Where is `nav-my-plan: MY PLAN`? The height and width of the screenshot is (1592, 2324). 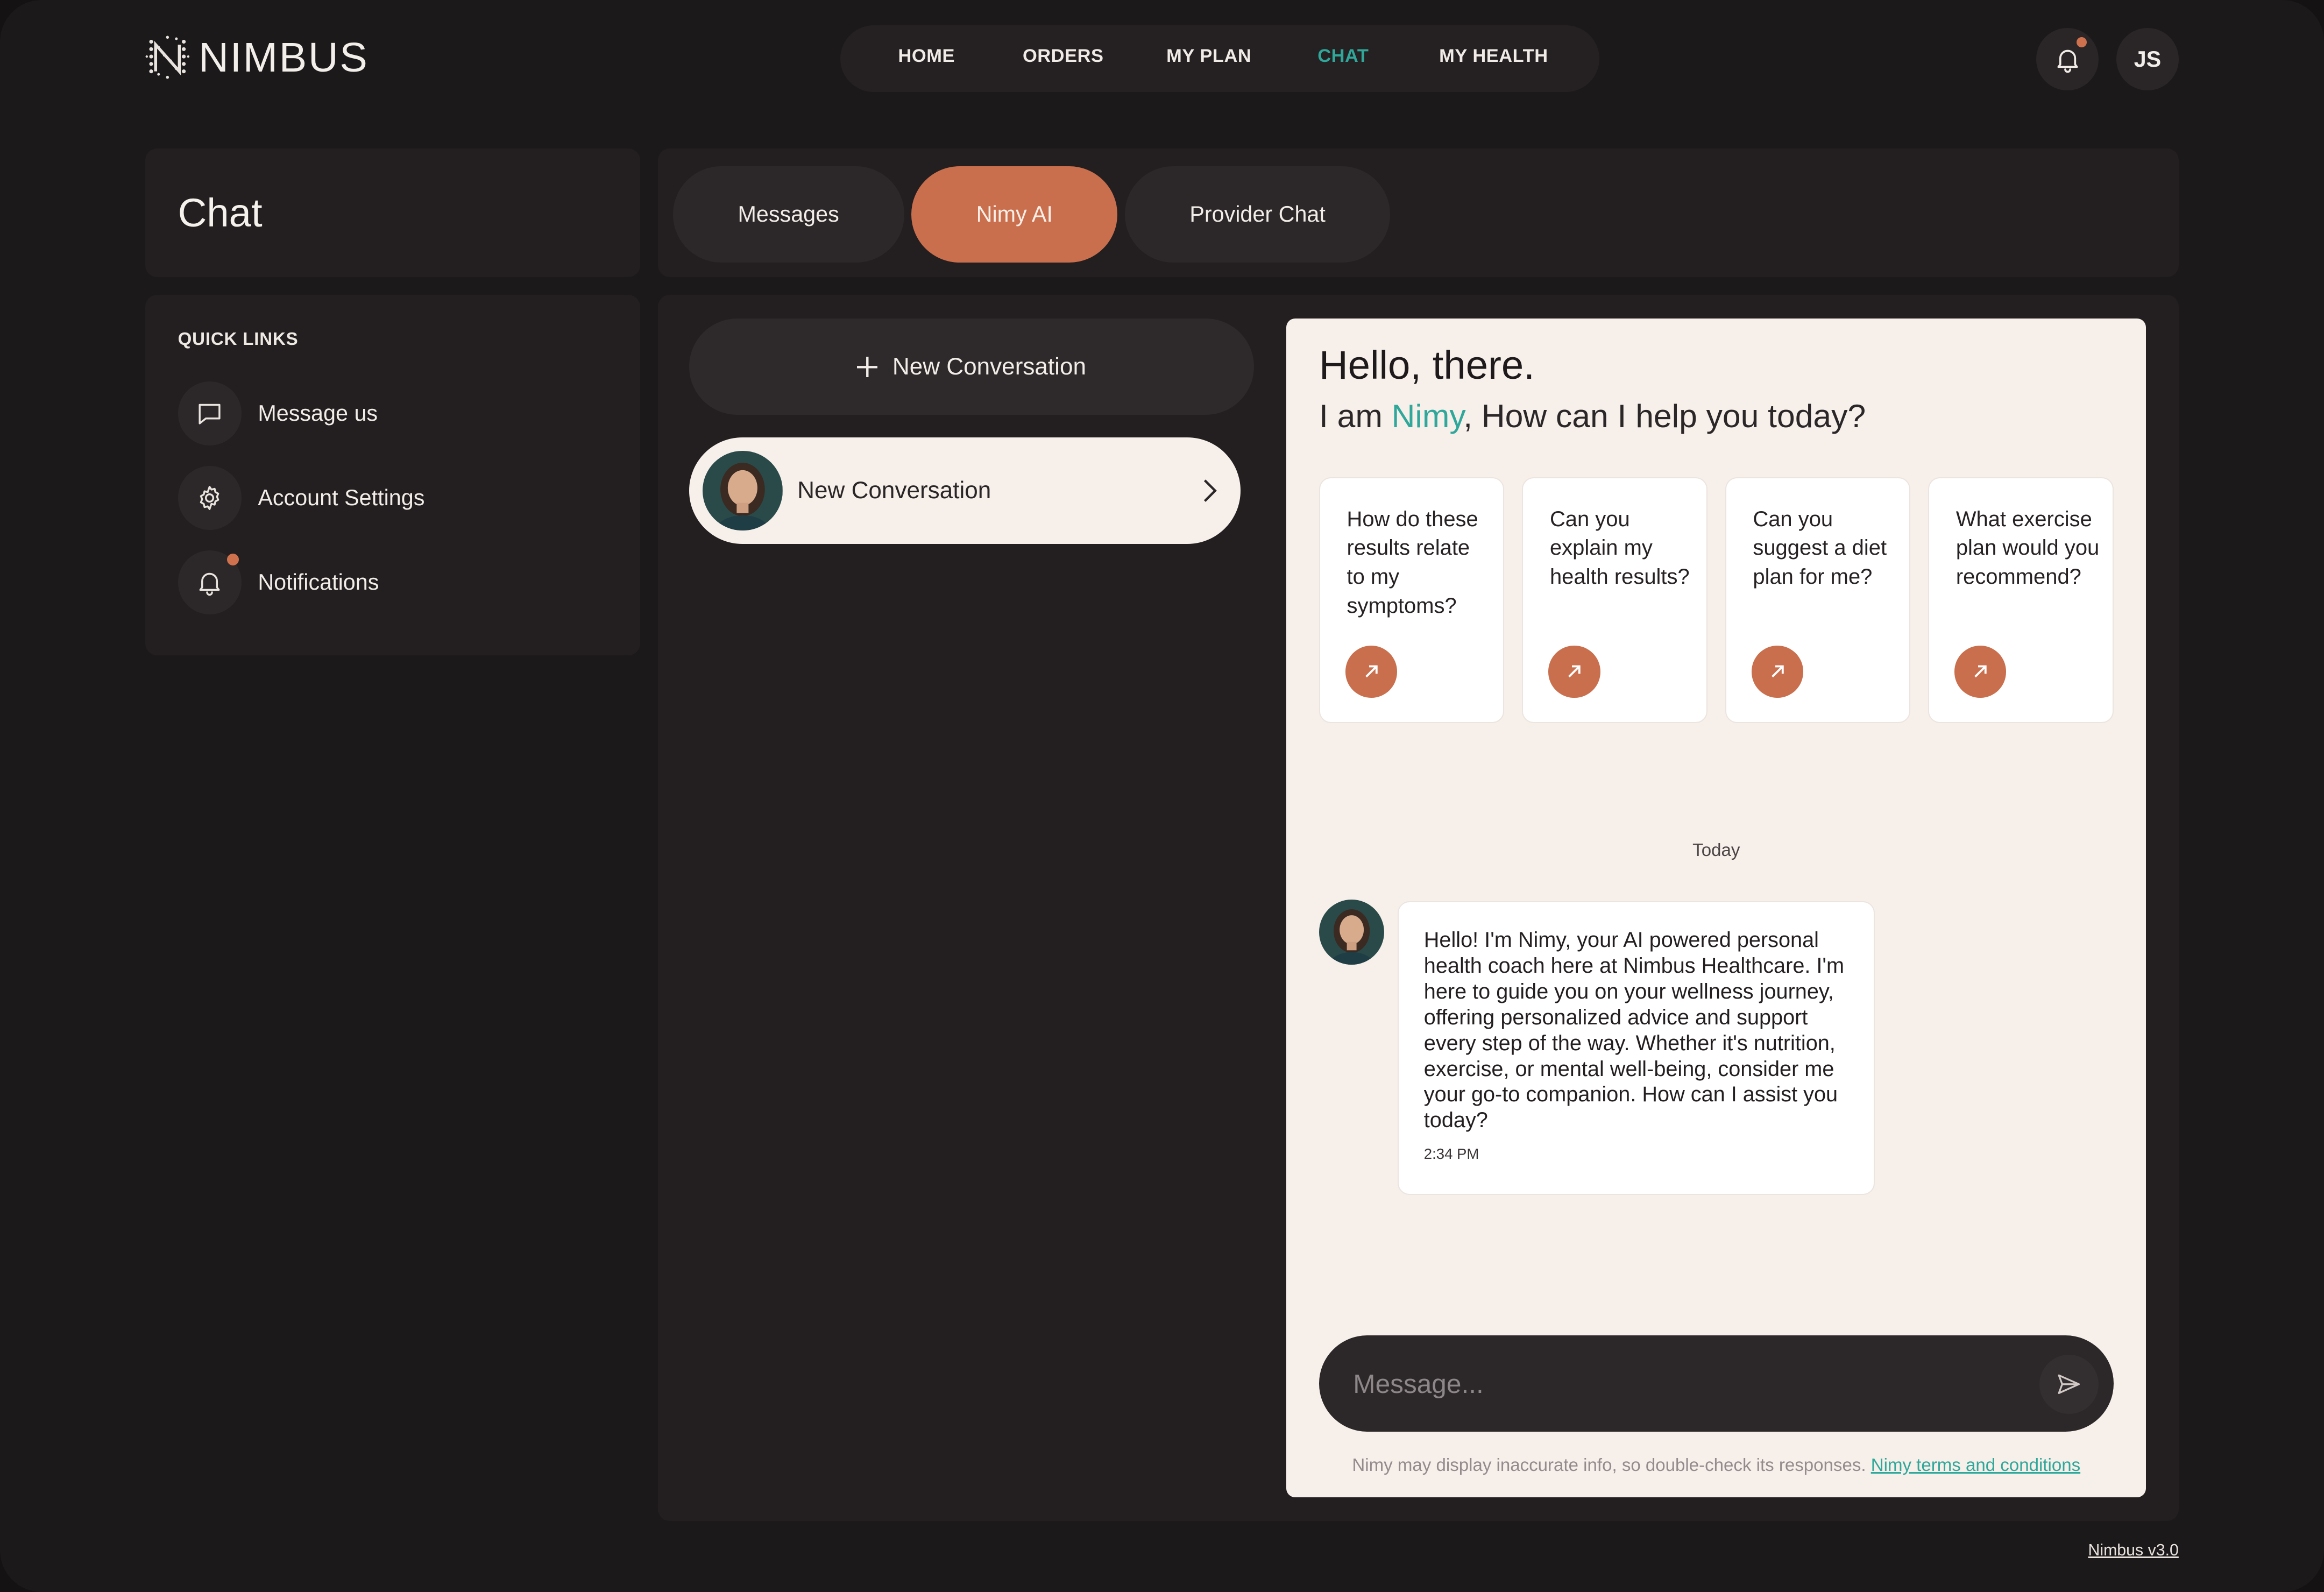
nav-my-plan: MY PLAN is located at coordinates (1208, 57).